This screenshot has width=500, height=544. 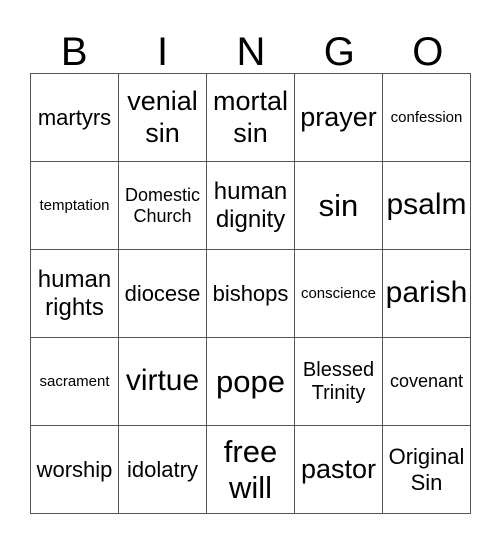 I want to click on bingo-cell: conscience, so click(x=338, y=293).